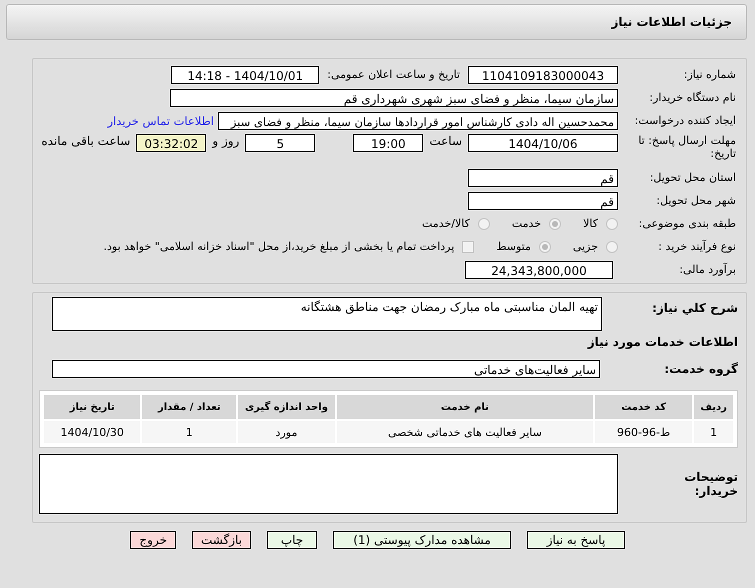 The height and width of the screenshot is (588, 755). Describe the element at coordinates (692, 97) in the screenshot. I see `field-label: نام دستگاه خریدار:` at that location.